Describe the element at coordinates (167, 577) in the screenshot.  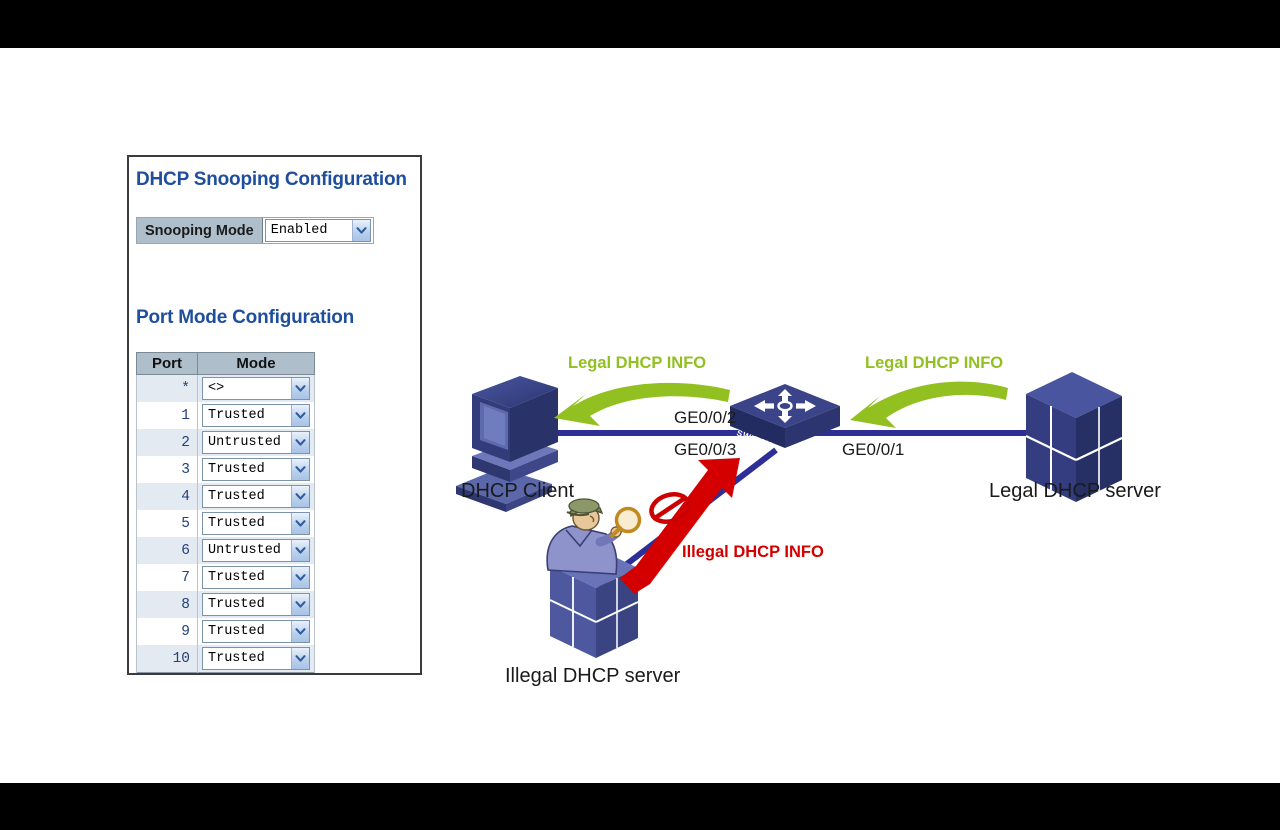
I see `cell-port-number: 7` at that location.